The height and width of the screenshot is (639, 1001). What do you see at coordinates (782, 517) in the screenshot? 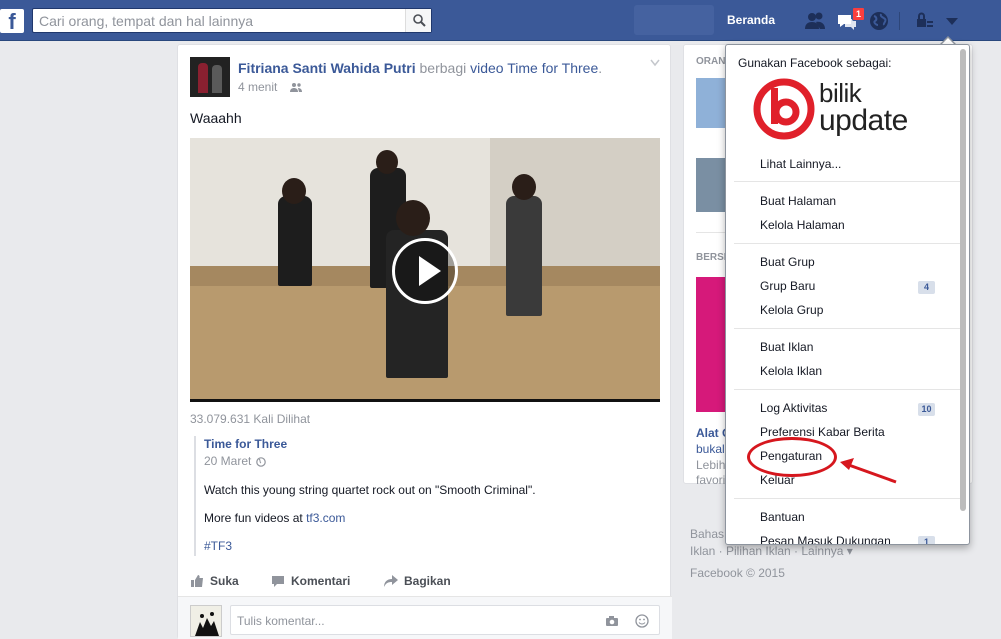
I see `menu-help: Bantuan` at bounding box center [782, 517].